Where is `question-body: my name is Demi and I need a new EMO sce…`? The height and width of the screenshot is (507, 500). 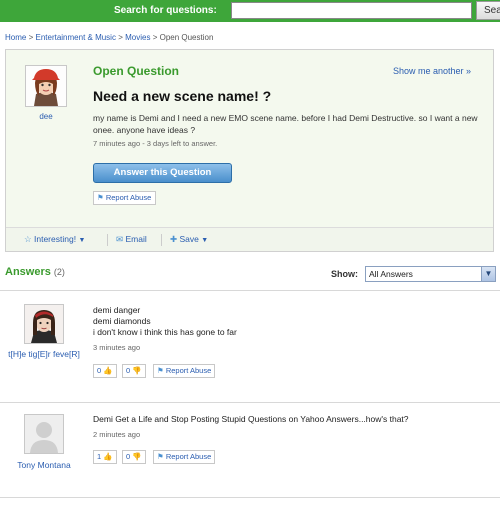 question-body: my name is Demi and I need a new EMO sce… is located at coordinates (285, 124).